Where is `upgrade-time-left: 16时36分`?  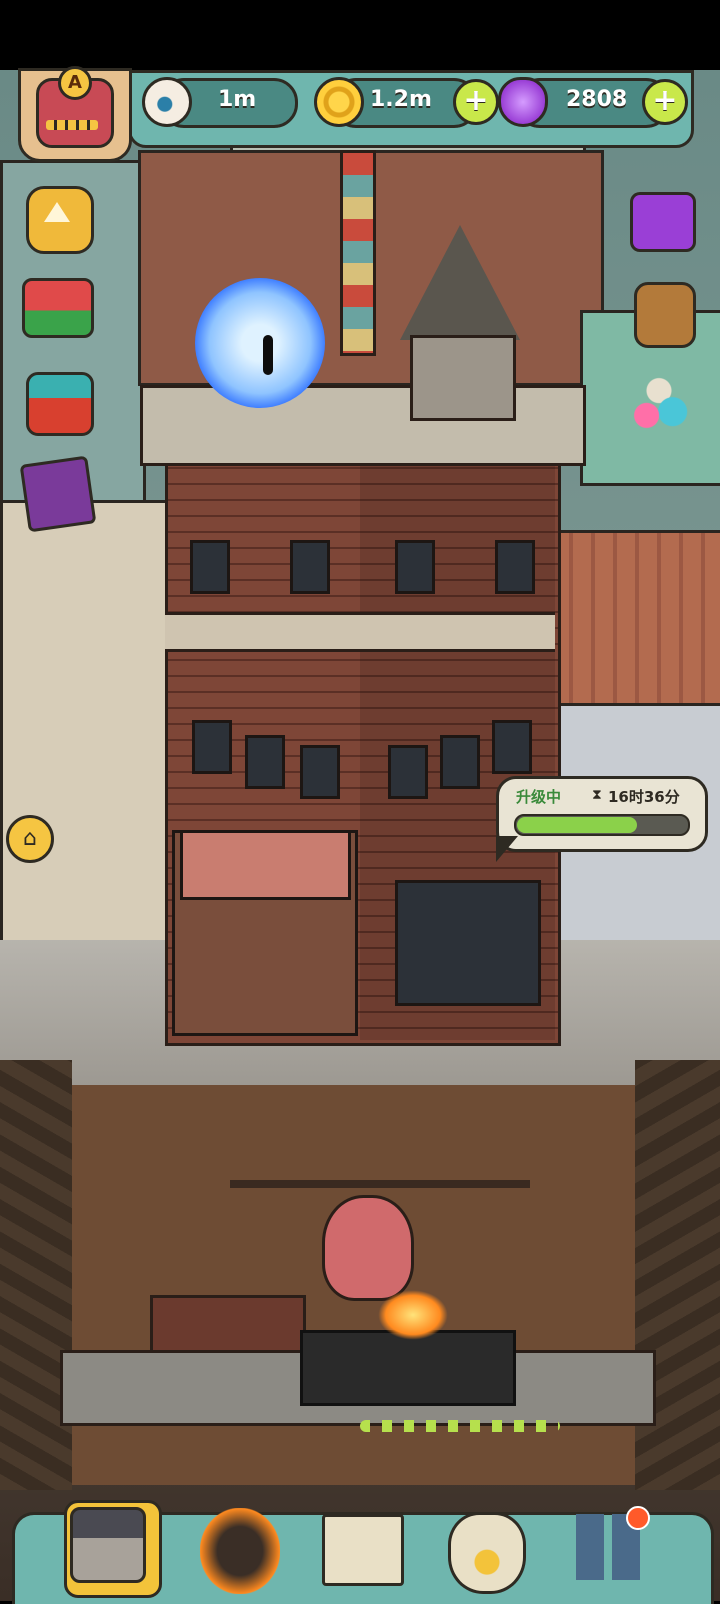 upgrade-time-left: 16时36分 is located at coordinates (644, 797).